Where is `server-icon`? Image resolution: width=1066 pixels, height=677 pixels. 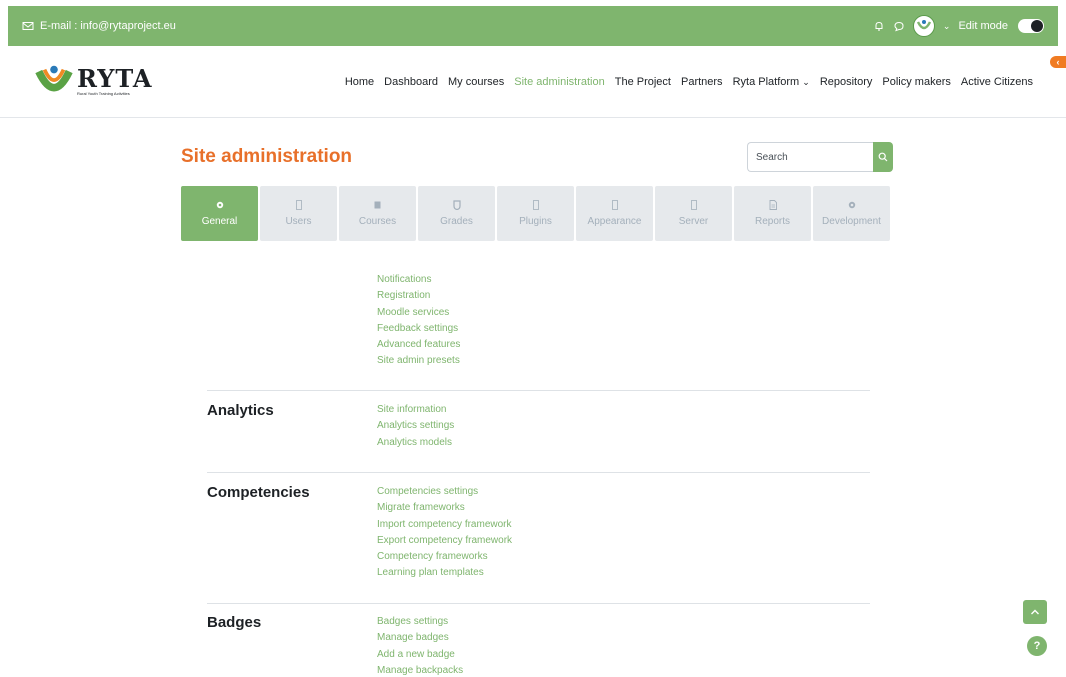 server-icon is located at coordinates (693, 205).